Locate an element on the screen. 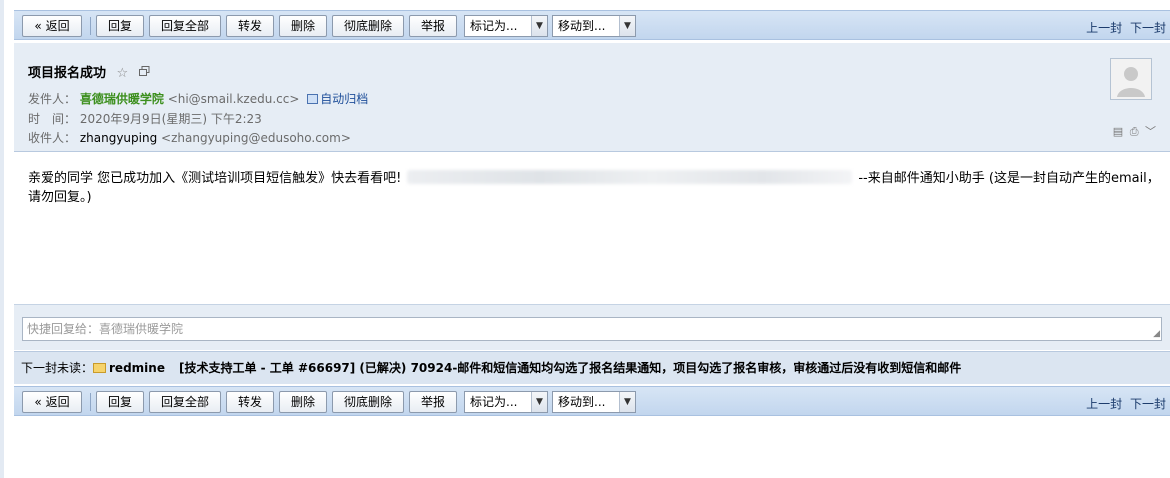 The image size is (1170, 478). quick-reply-bar: 快捷回复给：喜德瑞供暖学院 ◢ is located at coordinates (592, 327).